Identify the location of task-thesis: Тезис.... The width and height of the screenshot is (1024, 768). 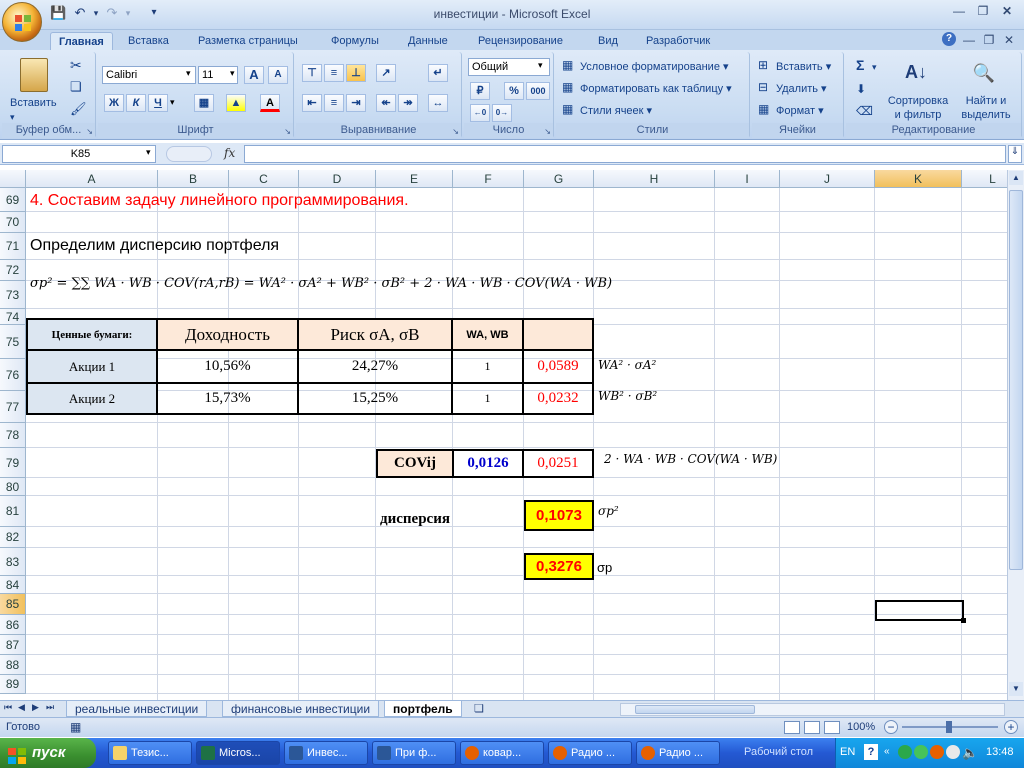
(150, 753).